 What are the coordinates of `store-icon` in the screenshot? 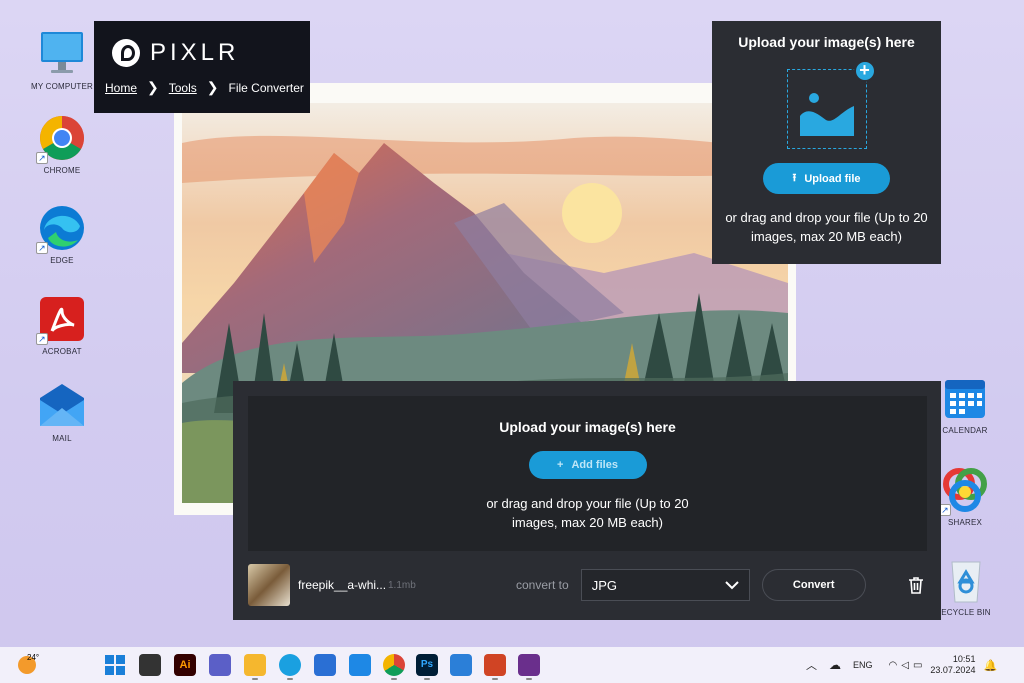 It's located at (325, 665).